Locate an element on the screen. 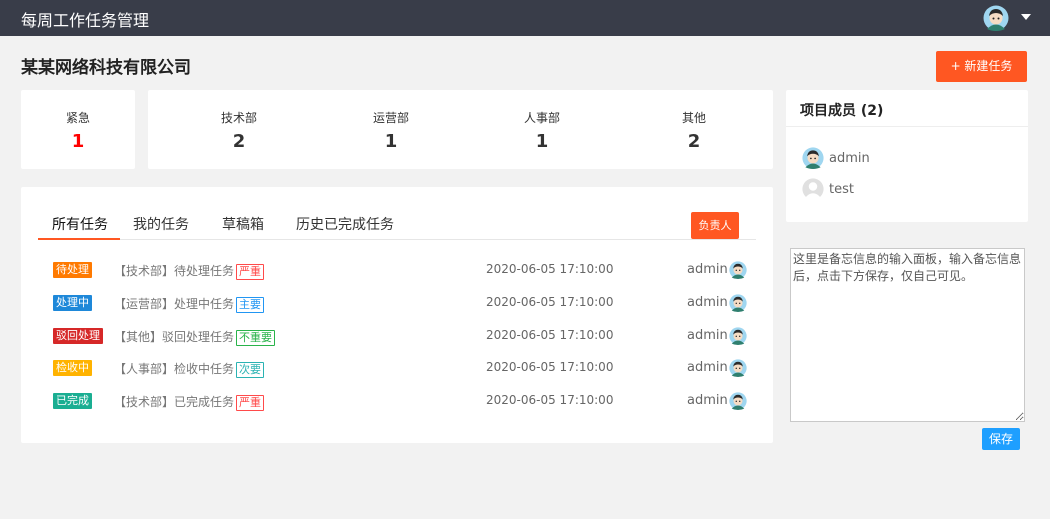 The width and height of the screenshot is (1050, 519). active-tab-indicator is located at coordinates (79, 239).